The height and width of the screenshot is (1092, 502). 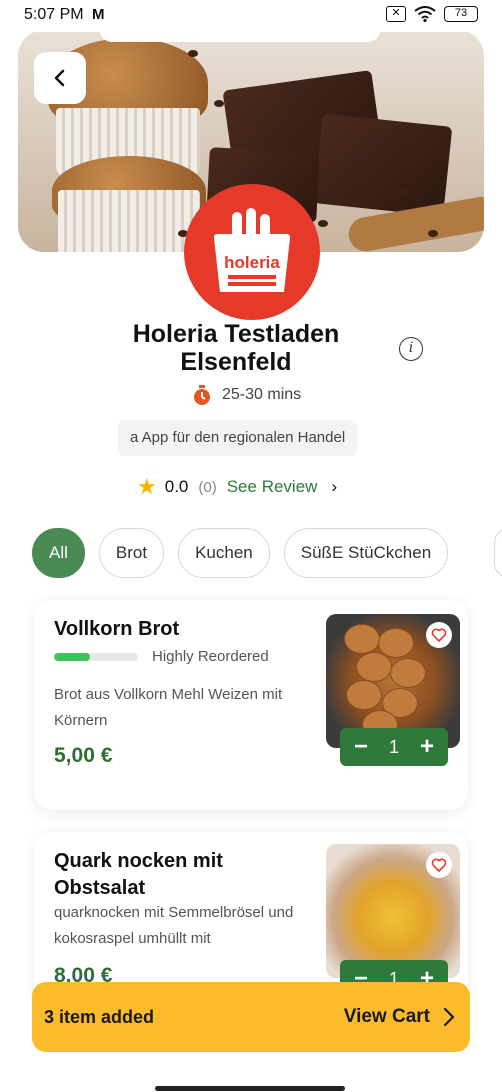 I want to click on product-title: Quark nocken mit Obstsalat, so click(x=138, y=874).